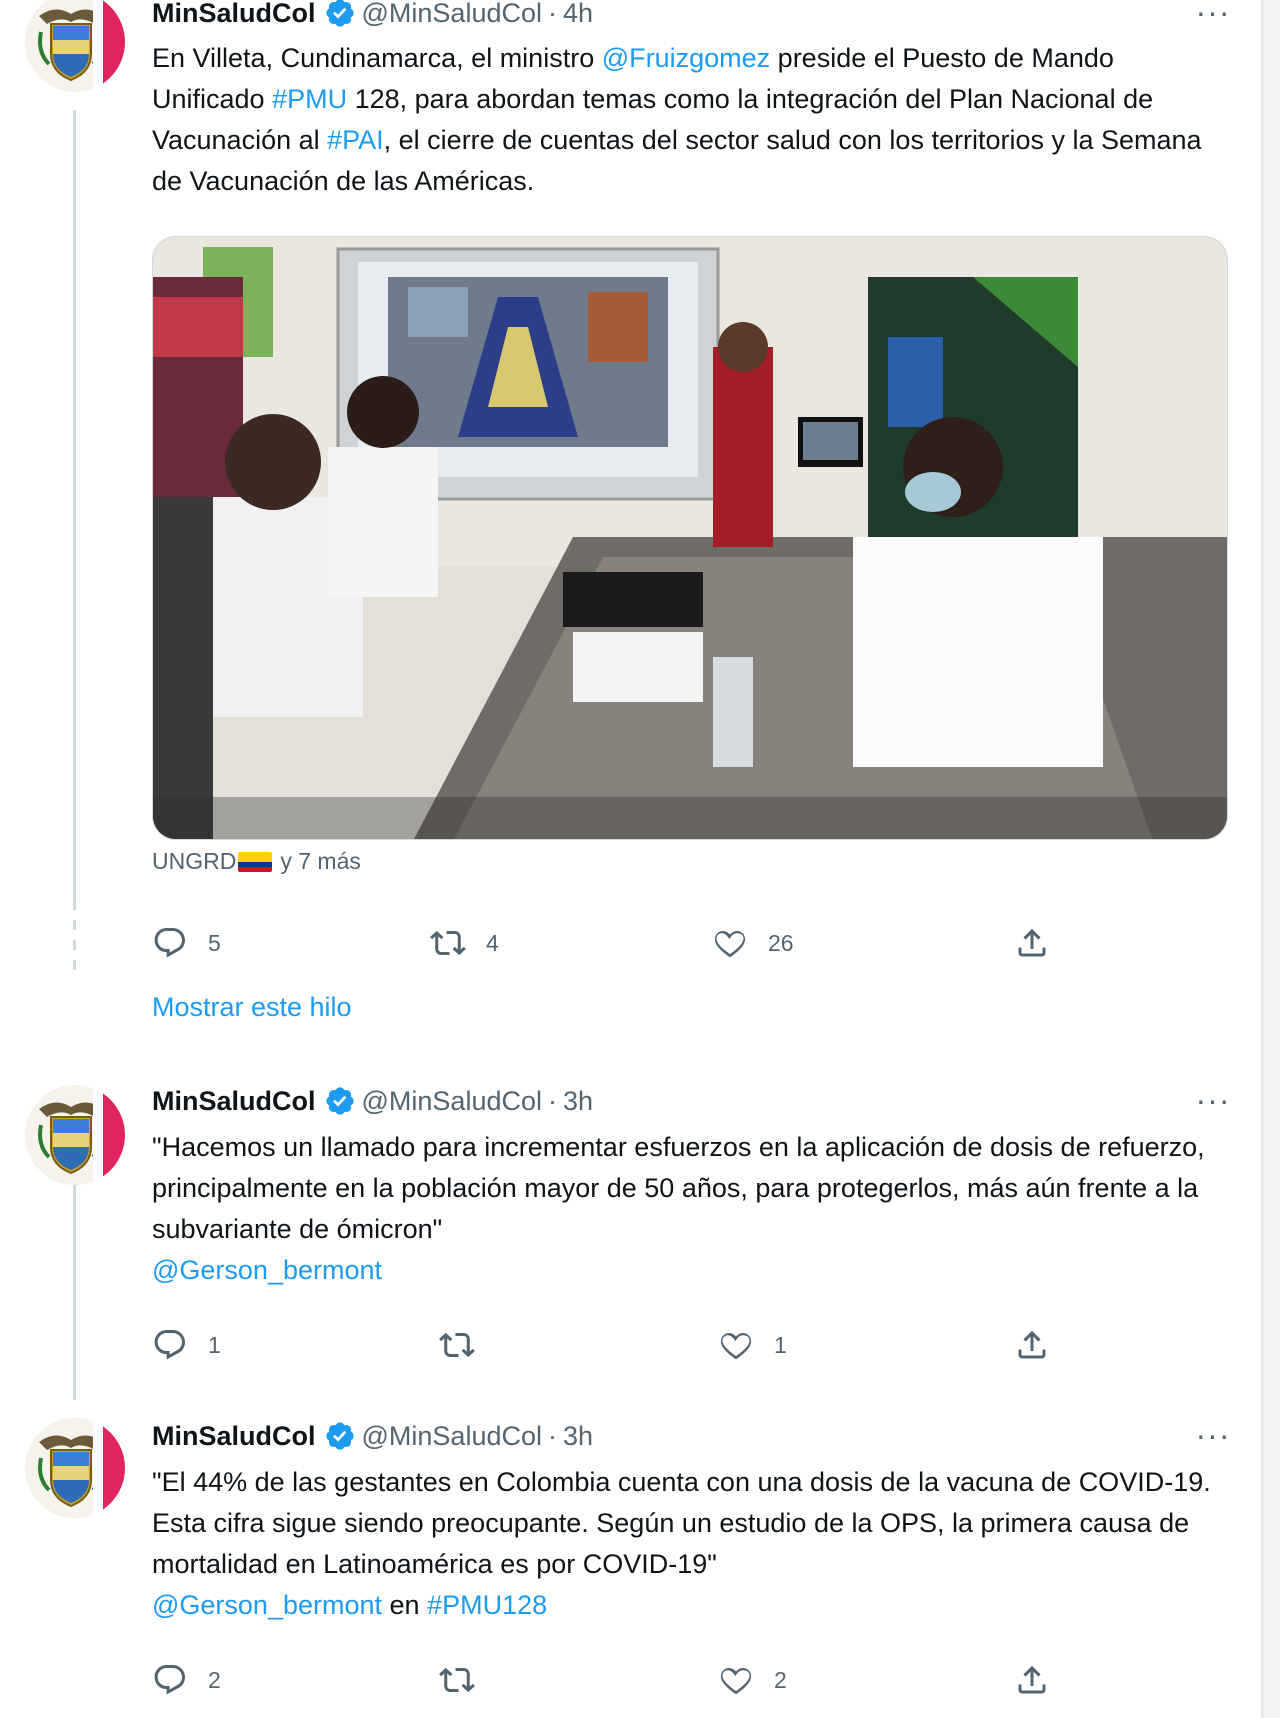 This screenshot has height=1718, width=1280. What do you see at coordinates (686, 58) in the screenshot?
I see `mention-link: @Fruizgomez` at bounding box center [686, 58].